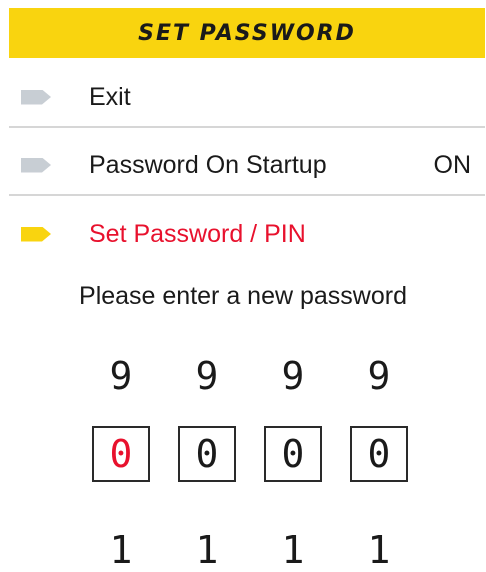 This screenshot has height=572, width=486. I want to click on menu-item-exit: Exit, so click(247, 98).